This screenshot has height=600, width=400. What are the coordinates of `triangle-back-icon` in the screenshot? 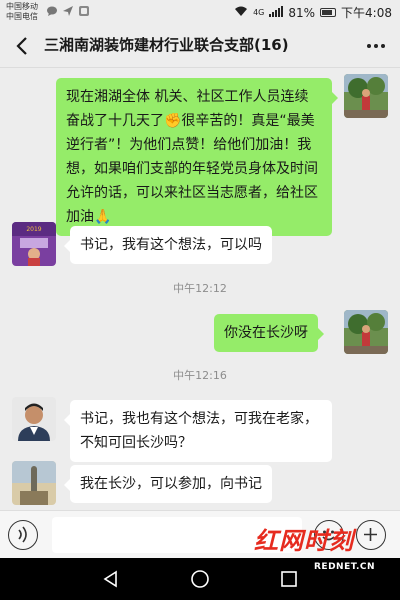 It's located at (110, 579).